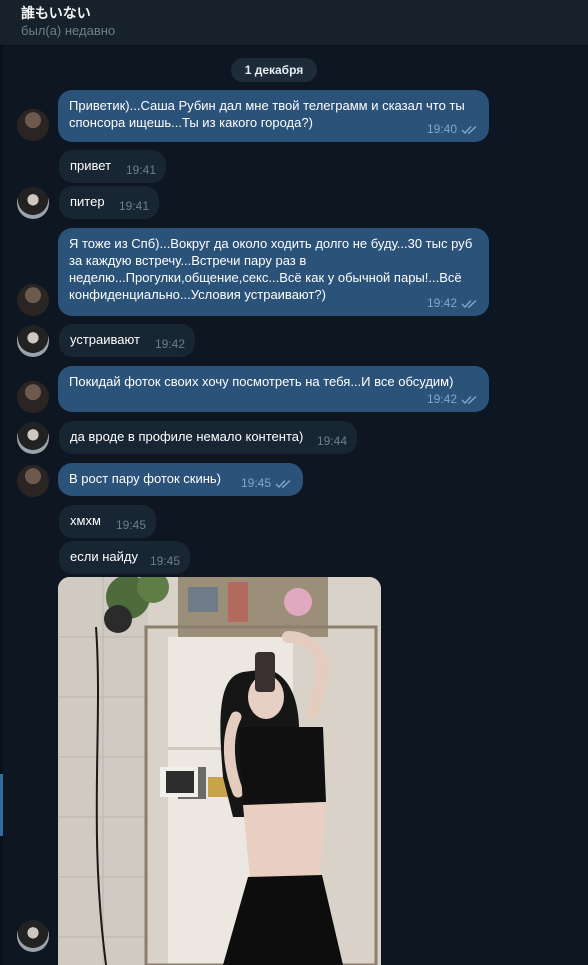 This screenshot has width=588, height=965. I want to click on message-text: устраивают, so click(105, 339).